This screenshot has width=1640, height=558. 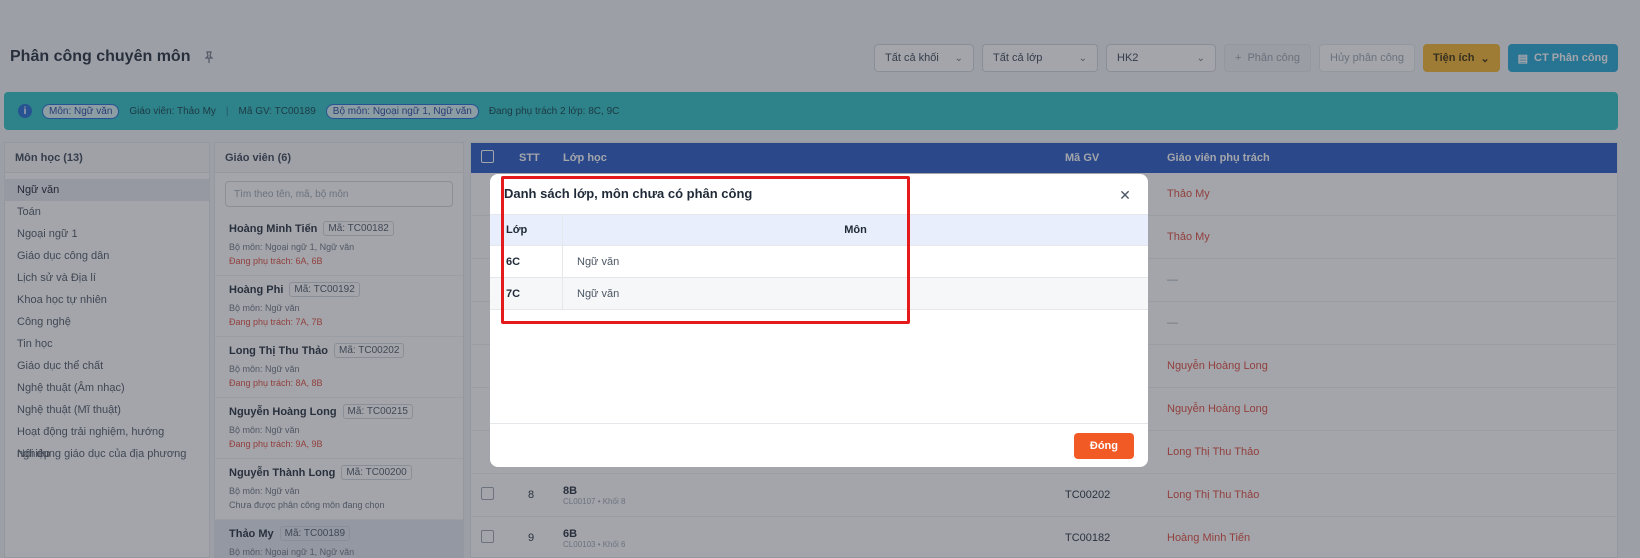 I want to click on highlight-box, so click(x=705, y=250).